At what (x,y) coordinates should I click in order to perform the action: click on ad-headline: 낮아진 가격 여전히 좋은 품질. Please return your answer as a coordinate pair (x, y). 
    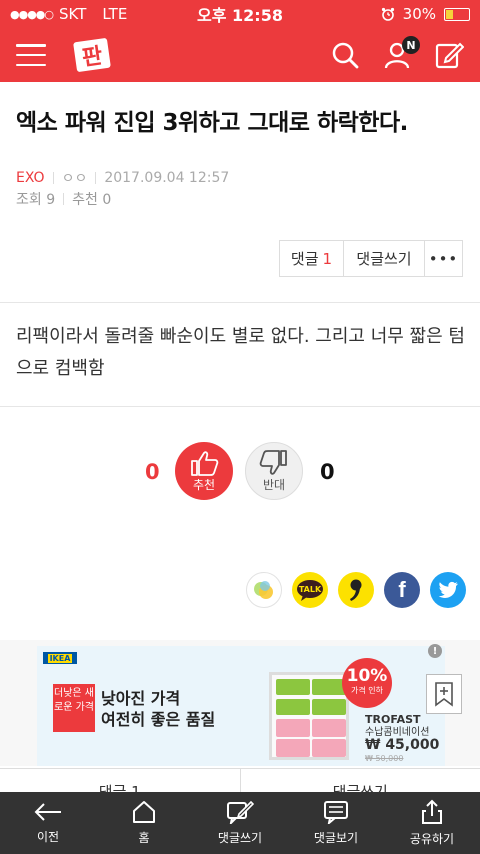
    Looking at the image, I should click on (158, 709).